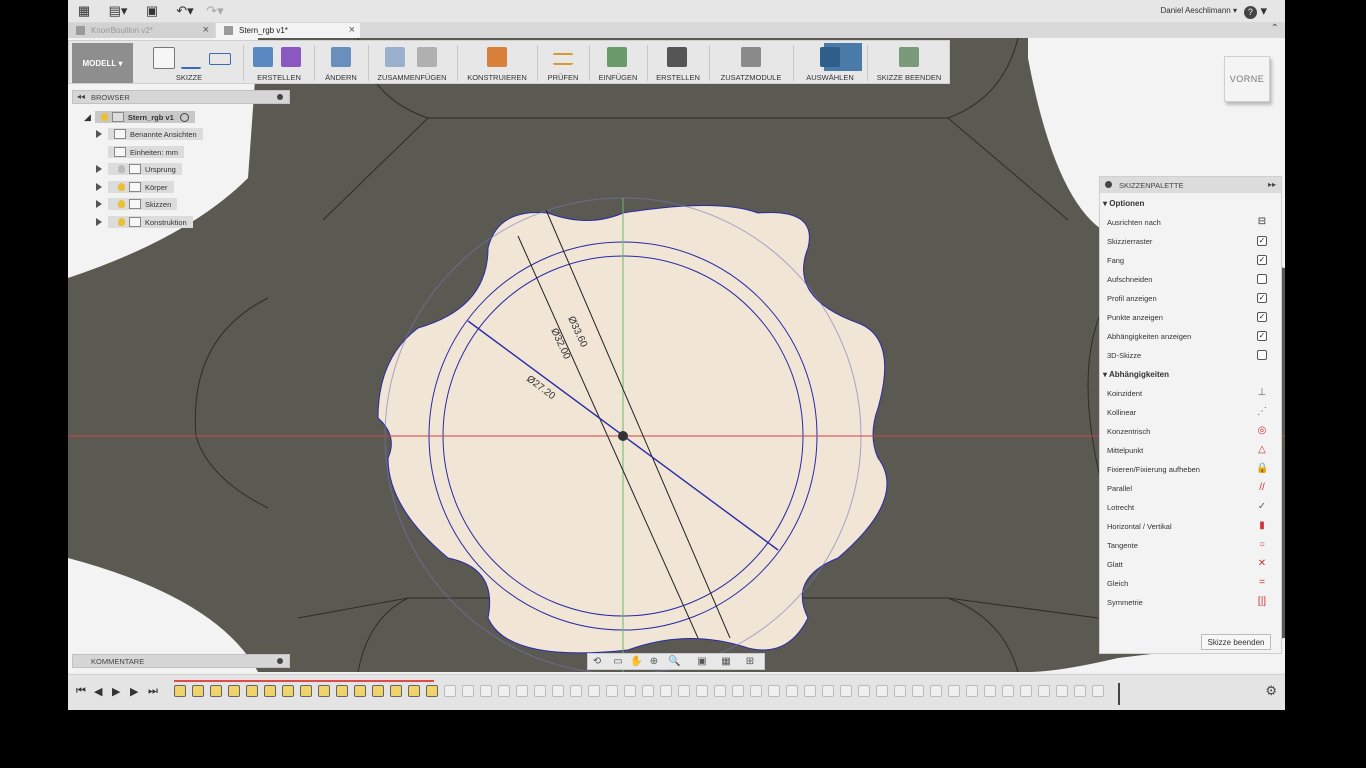 The image size is (1366, 768). I want to click on constraint-icon: △, so click(1262, 450).